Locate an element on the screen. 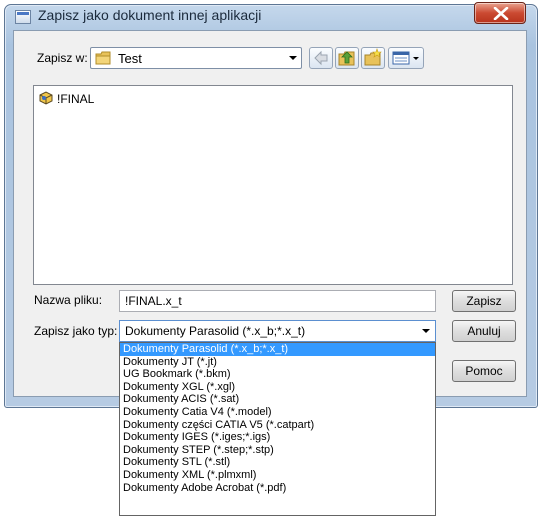 This screenshot has width=542, height=516. back-button is located at coordinates (321, 58).